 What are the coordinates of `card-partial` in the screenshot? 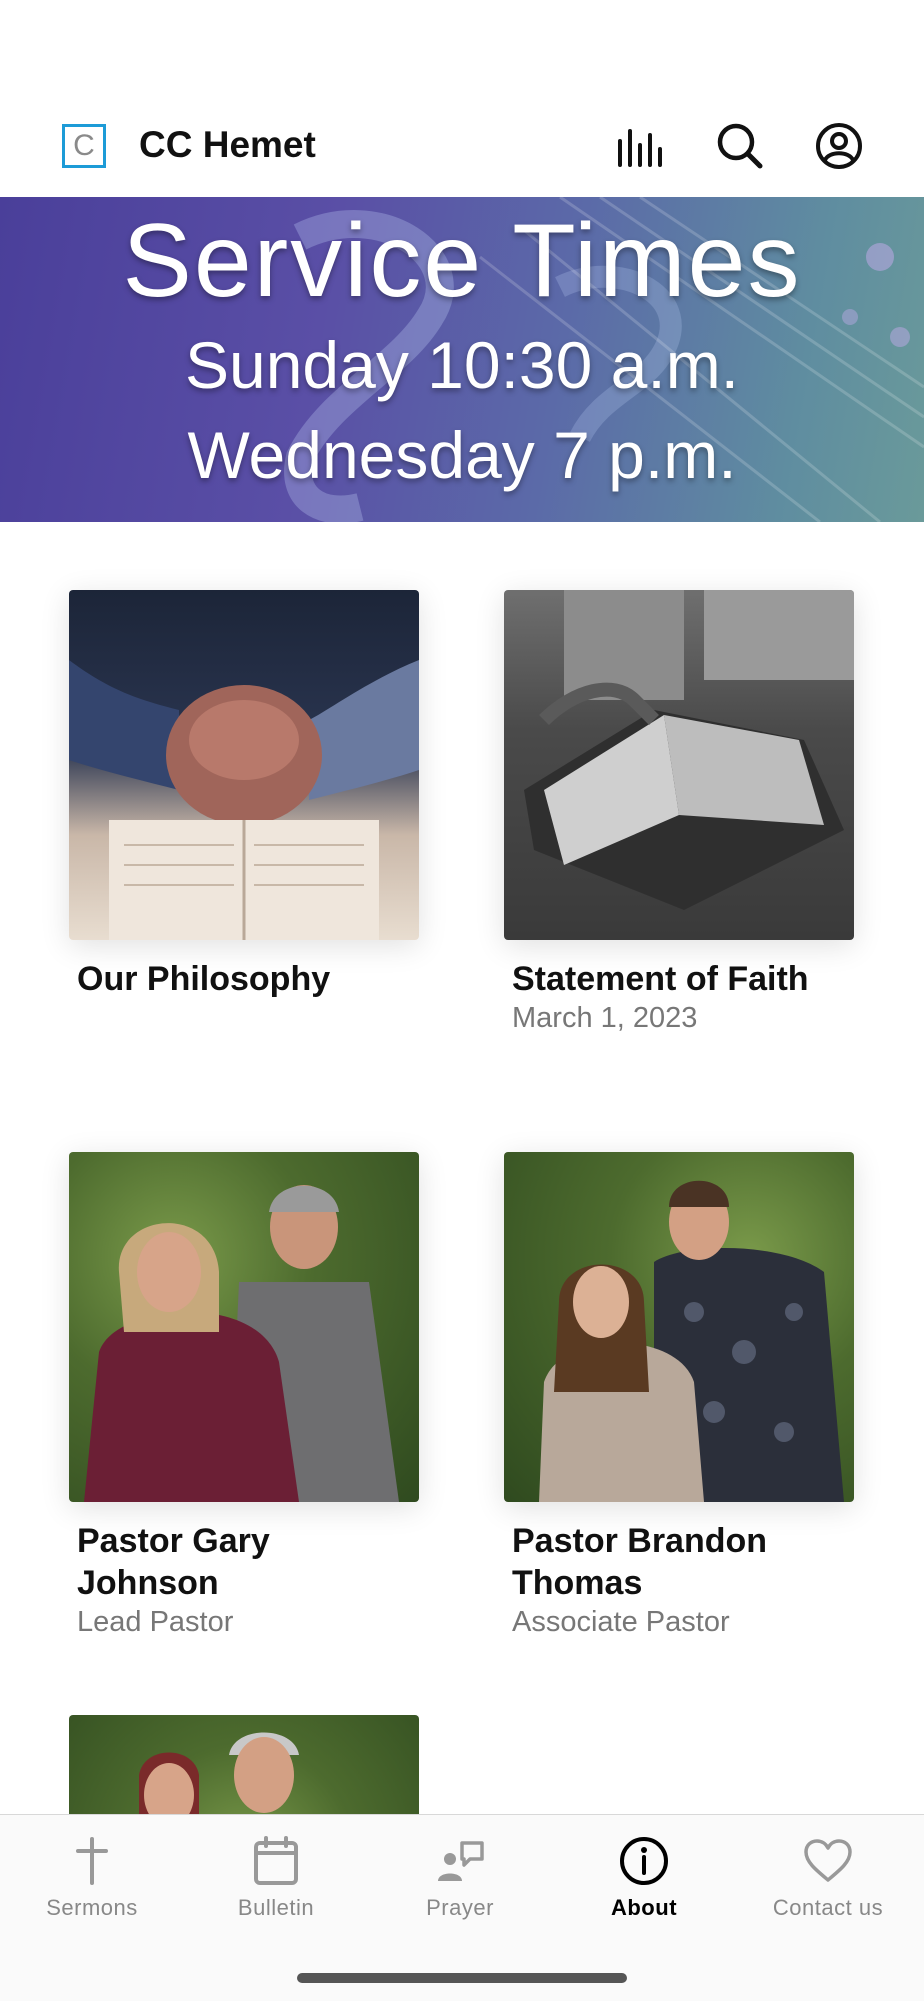 It's located at (244, 1764).